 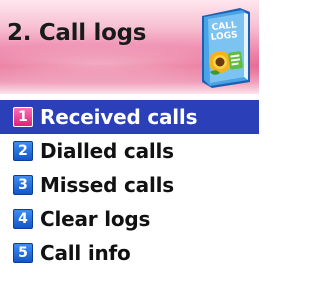 What do you see at coordinates (95, 219) in the screenshot?
I see `menu-item-label: Clear logs` at bounding box center [95, 219].